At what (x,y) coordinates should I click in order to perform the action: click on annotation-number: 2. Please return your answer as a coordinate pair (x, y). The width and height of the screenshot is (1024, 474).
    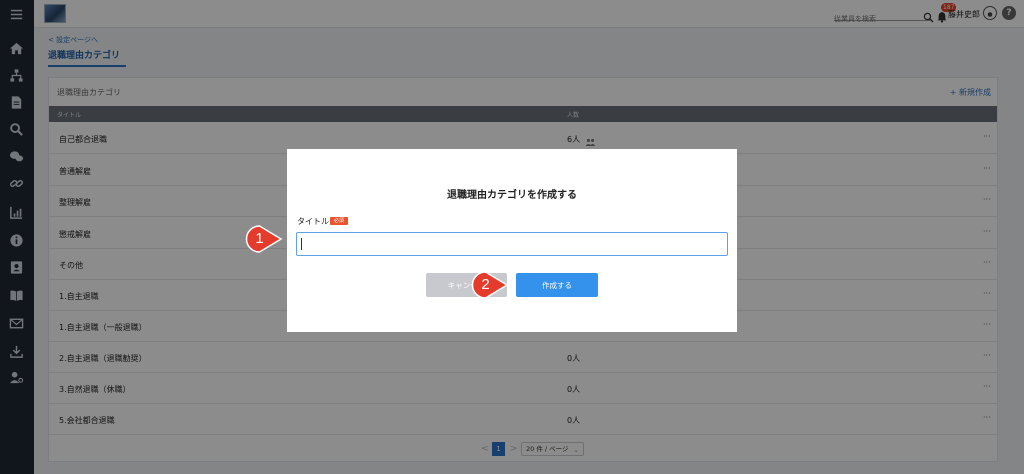
    Looking at the image, I should click on (485, 284).